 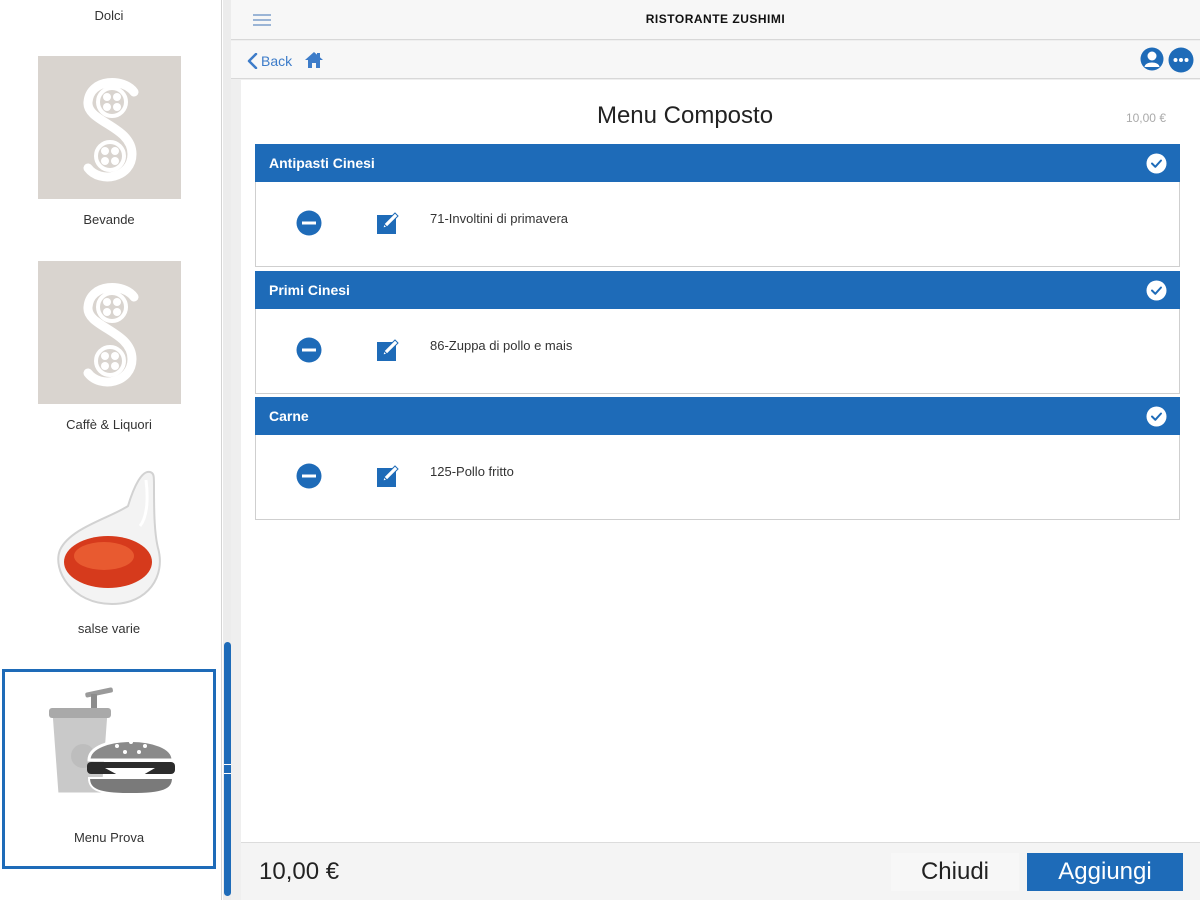 What do you see at coordinates (109, 219) in the screenshot?
I see `category-label-bevande: Bevande` at bounding box center [109, 219].